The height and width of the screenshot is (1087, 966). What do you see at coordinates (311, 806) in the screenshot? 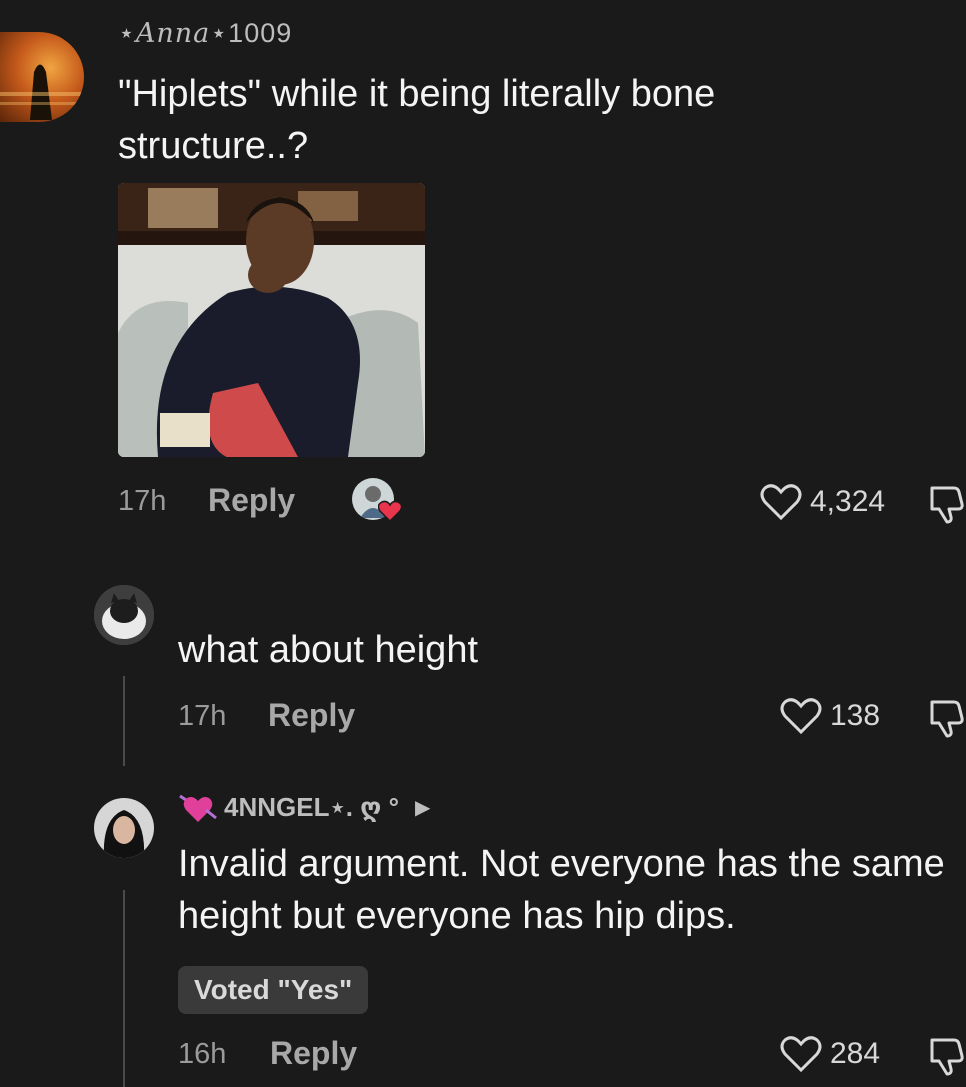
I see `username-label: 4NNGEL⋆. ღ °` at bounding box center [311, 806].